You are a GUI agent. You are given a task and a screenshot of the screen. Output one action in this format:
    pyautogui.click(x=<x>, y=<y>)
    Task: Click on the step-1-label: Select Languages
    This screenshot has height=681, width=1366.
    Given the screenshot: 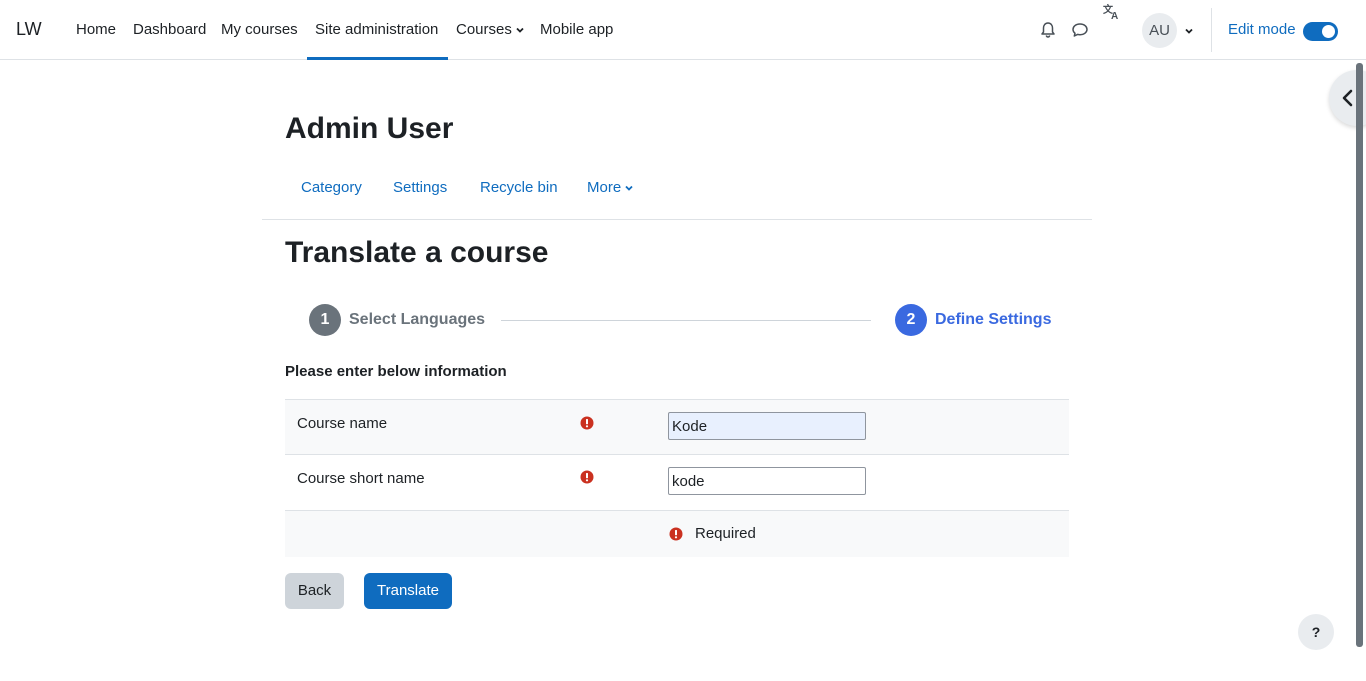 What is the action you would take?
    pyautogui.click(x=417, y=319)
    